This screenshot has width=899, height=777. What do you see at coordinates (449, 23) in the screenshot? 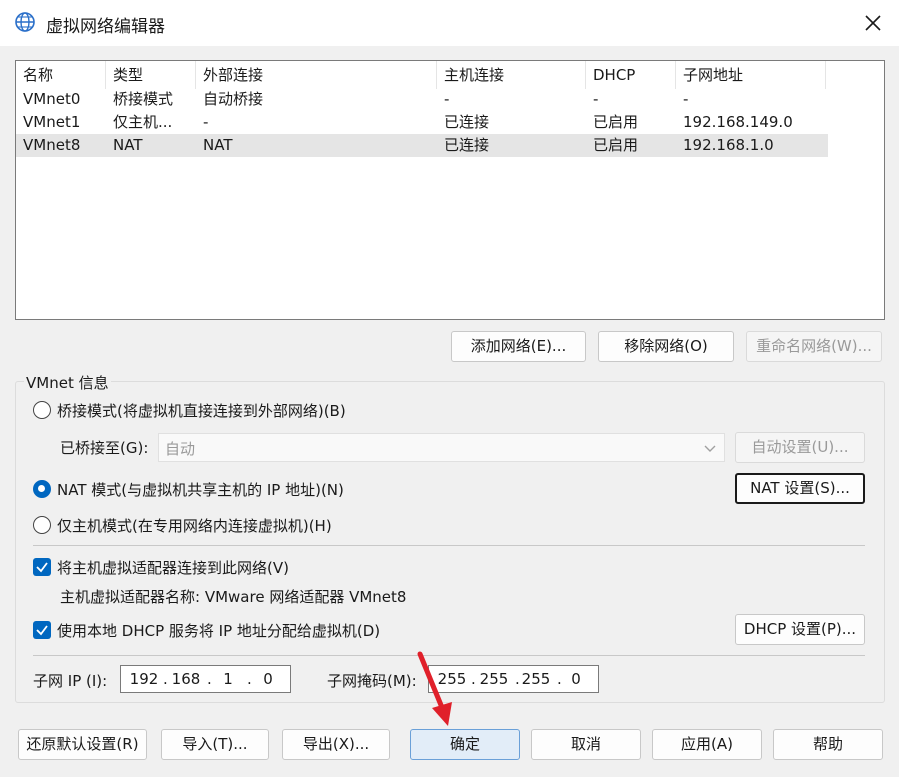
I see `title-bar: 虚拟网络编辑器` at bounding box center [449, 23].